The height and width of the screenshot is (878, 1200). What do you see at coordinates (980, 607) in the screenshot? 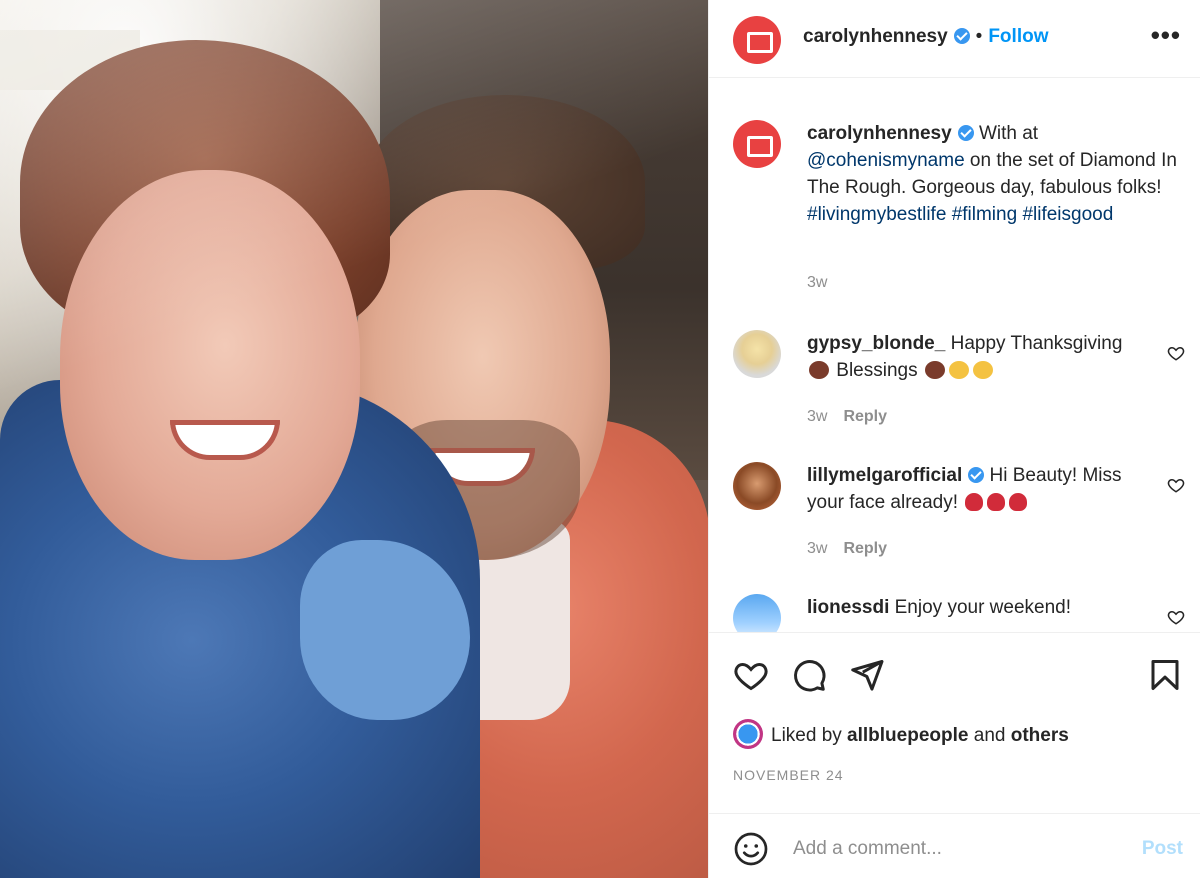
I see `comment-body: Enjoy your weekend!` at bounding box center [980, 607].